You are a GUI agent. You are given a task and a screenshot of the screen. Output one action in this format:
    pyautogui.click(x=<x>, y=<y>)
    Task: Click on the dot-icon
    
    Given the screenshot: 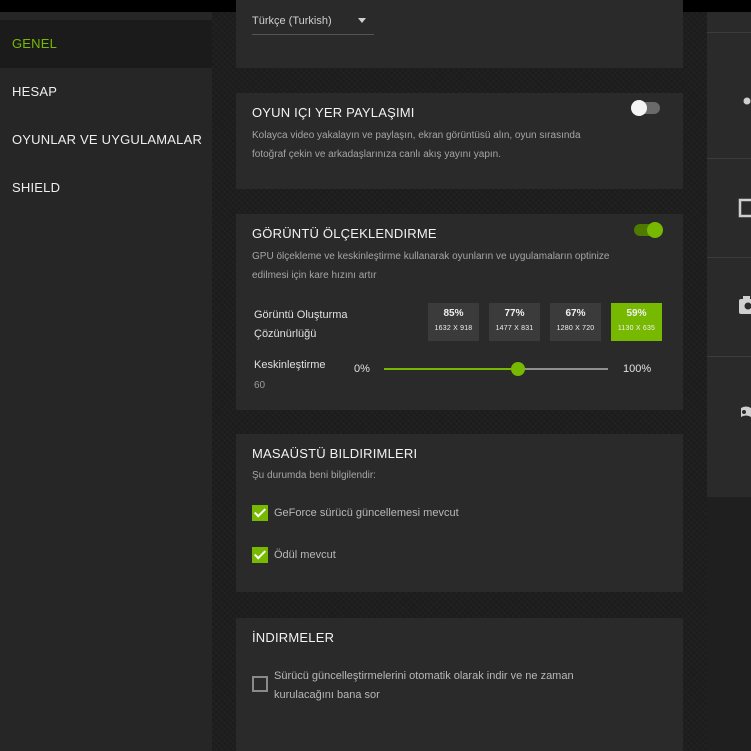 What is the action you would take?
    pyautogui.click(x=744, y=101)
    